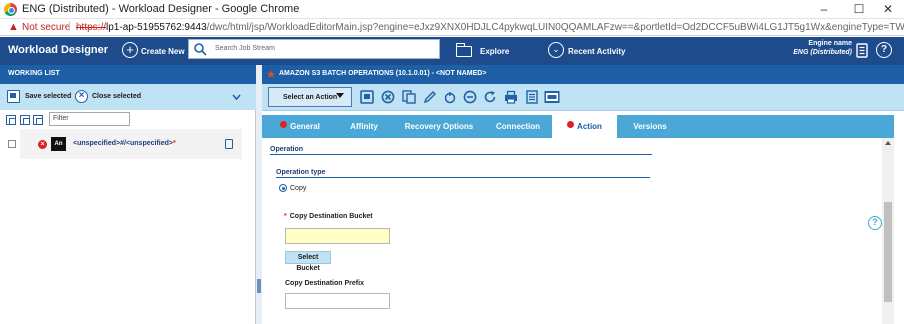 The height and width of the screenshot is (324, 904). I want to click on maximize-icon: ☐, so click(859, 9).